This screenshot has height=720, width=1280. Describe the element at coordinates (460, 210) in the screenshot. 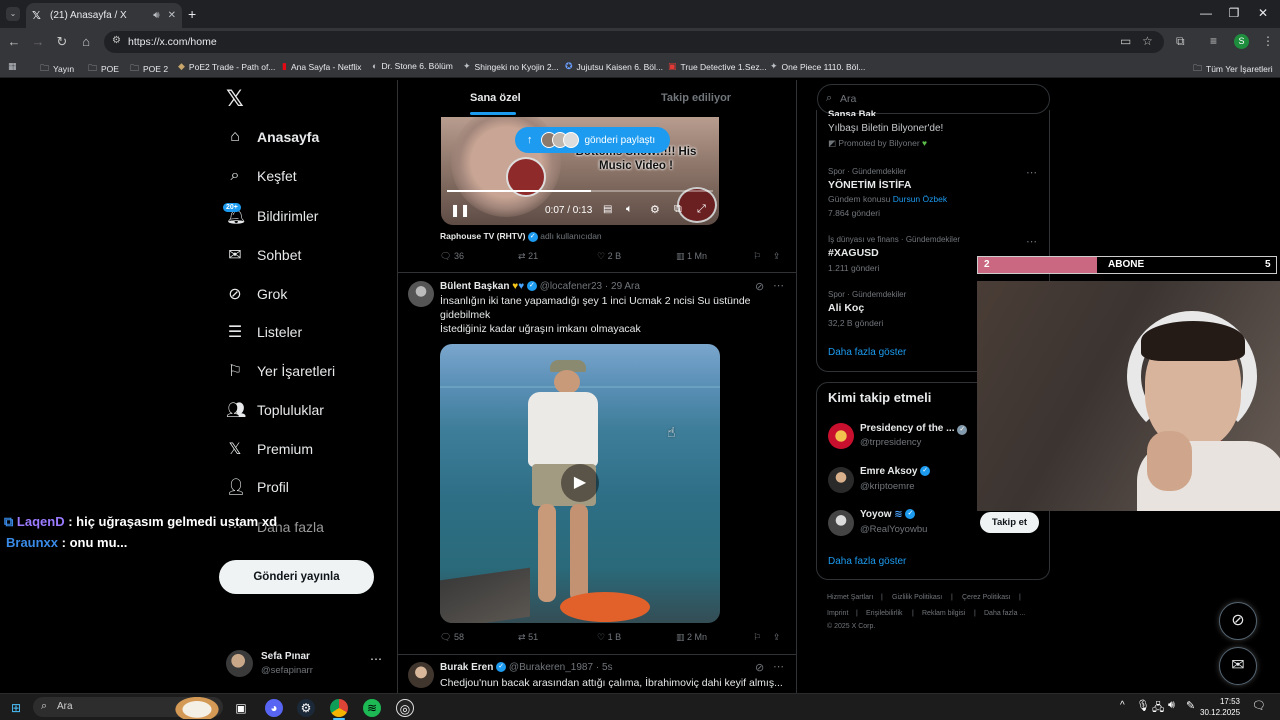

I see `pause-icon: ❚❚` at that location.